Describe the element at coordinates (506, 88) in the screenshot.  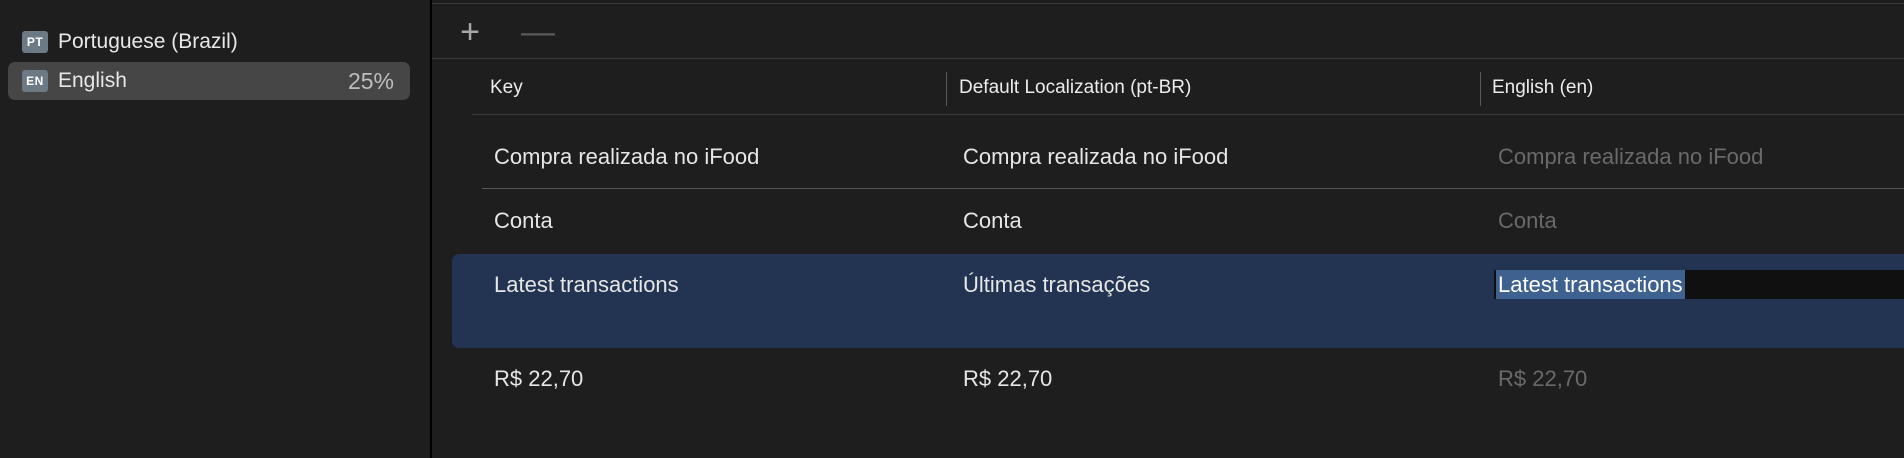
I see `column-header-key: Key` at that location.